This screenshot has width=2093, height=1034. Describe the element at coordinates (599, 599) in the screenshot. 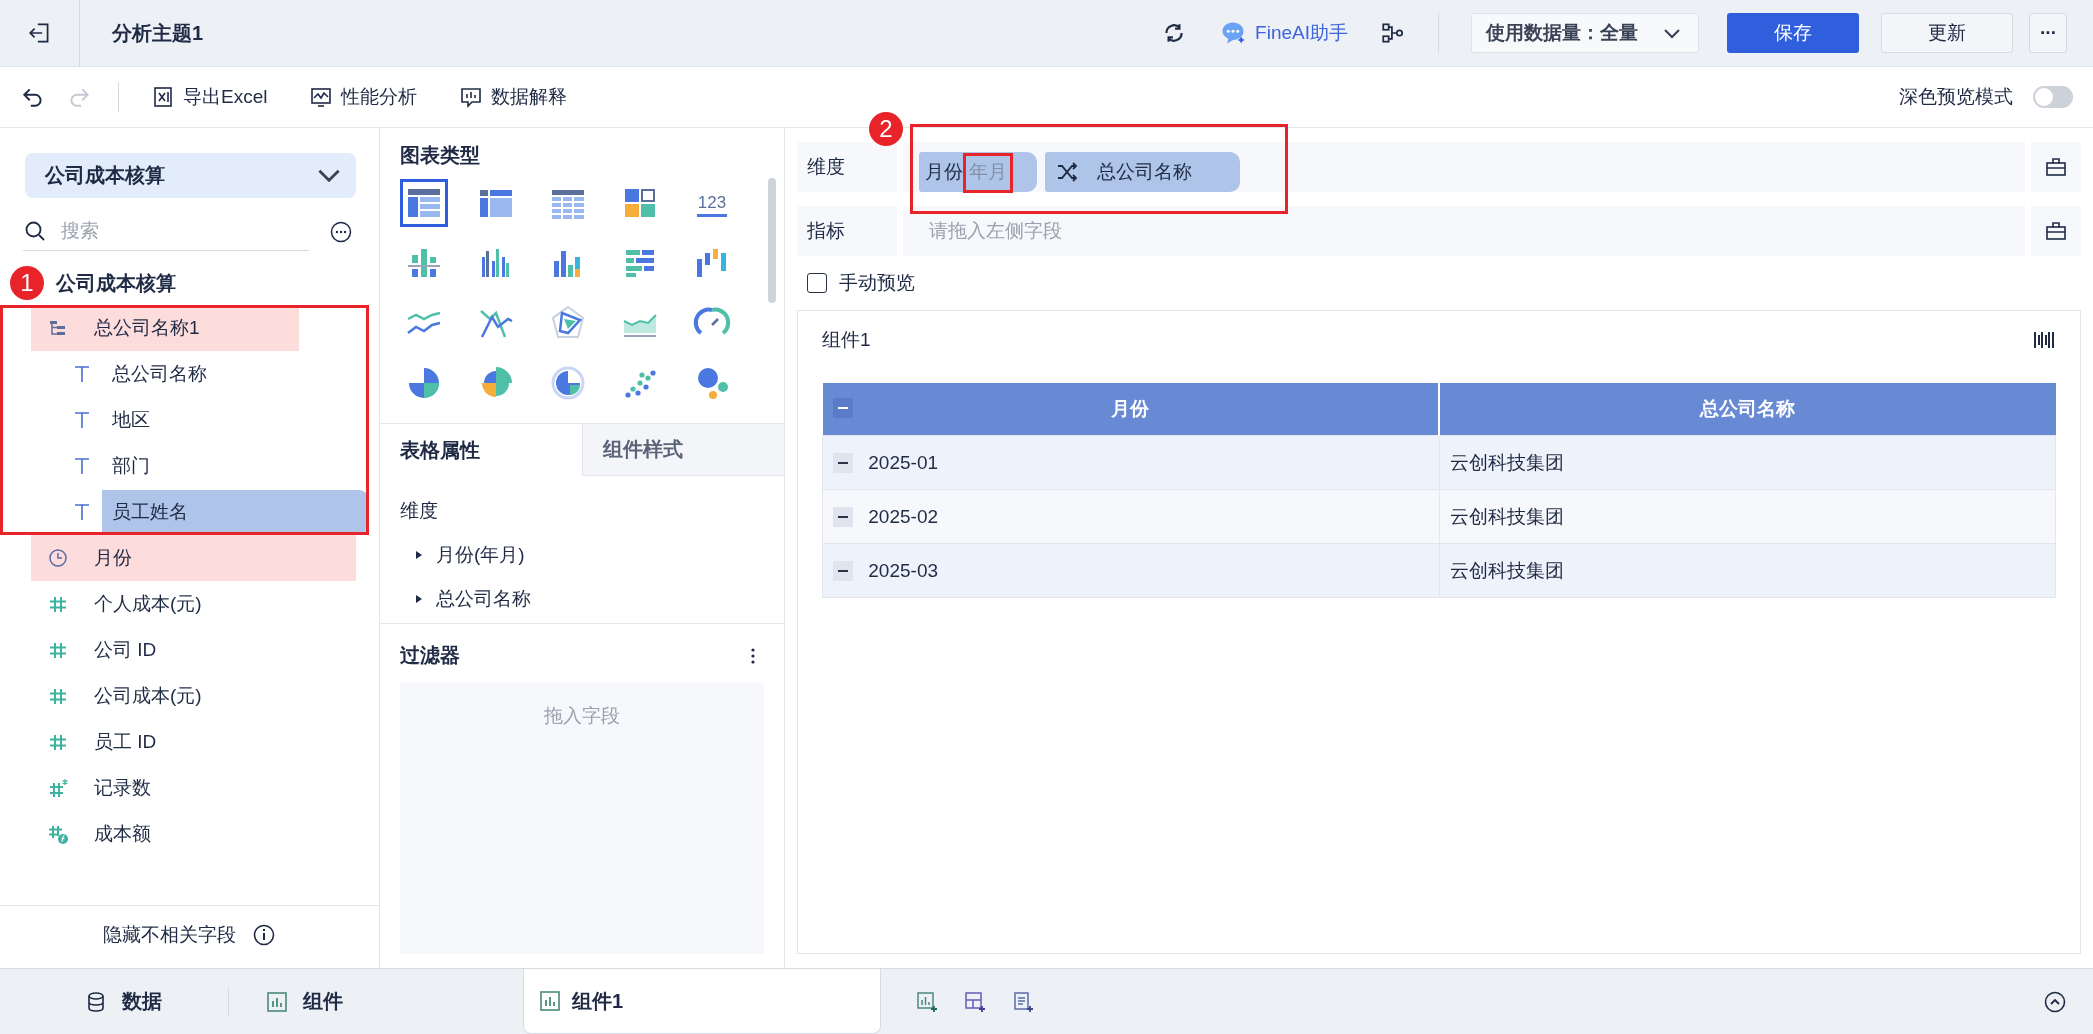

I see `tree-item: 总公司名称` at that location.